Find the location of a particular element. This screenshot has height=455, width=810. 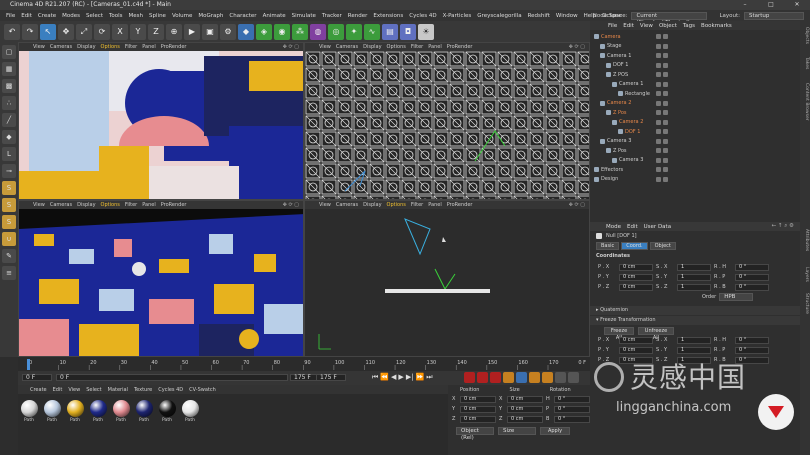

deformer-icon: ◍ is located at coordinates (318, 31).